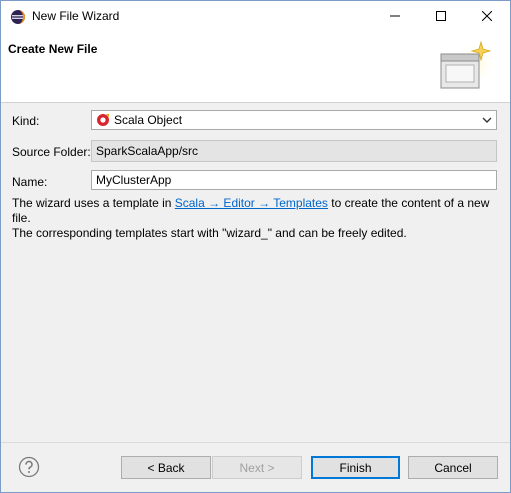 The width and height of the screenshot is (511, 493). Describe the element at coordinates (53, 49) in the screenshot. I see `page-title: Create New File` at that location.